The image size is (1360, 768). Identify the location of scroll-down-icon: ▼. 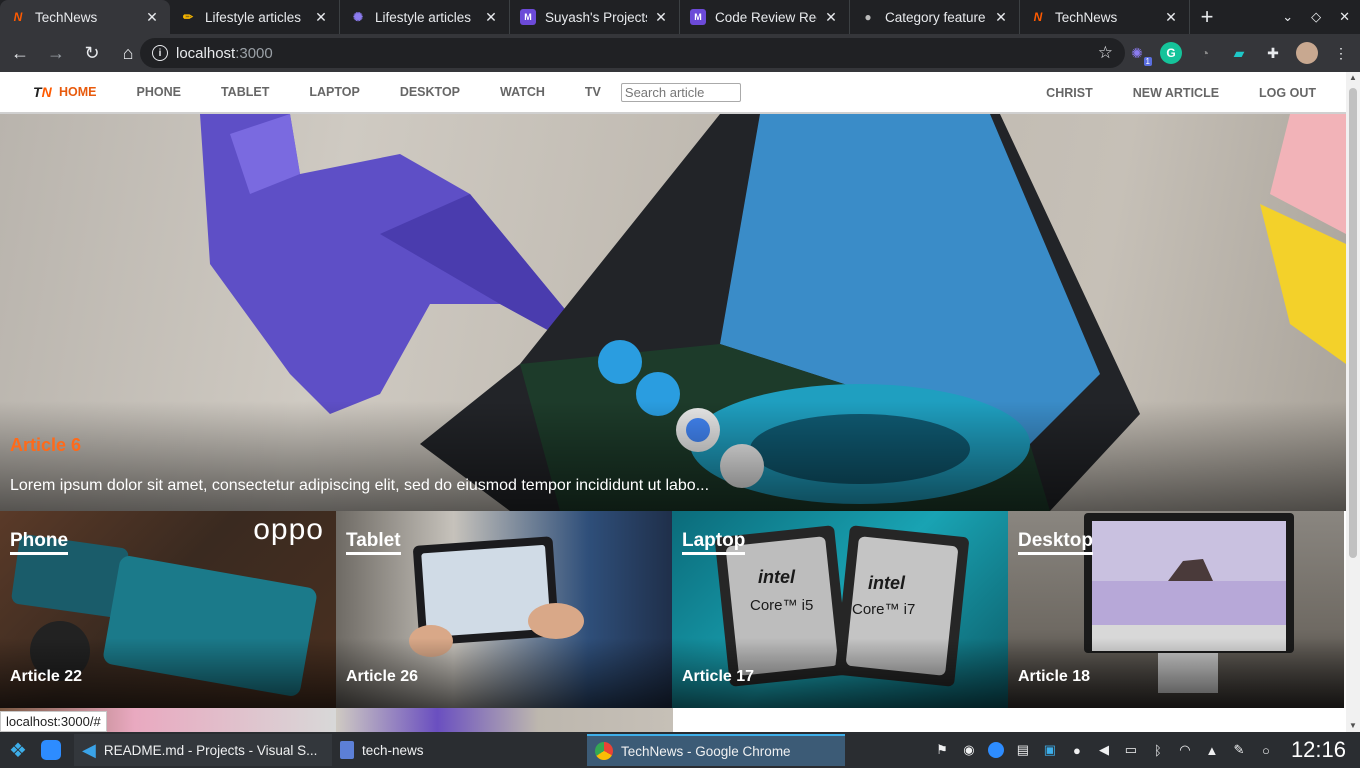
(1353, 726).